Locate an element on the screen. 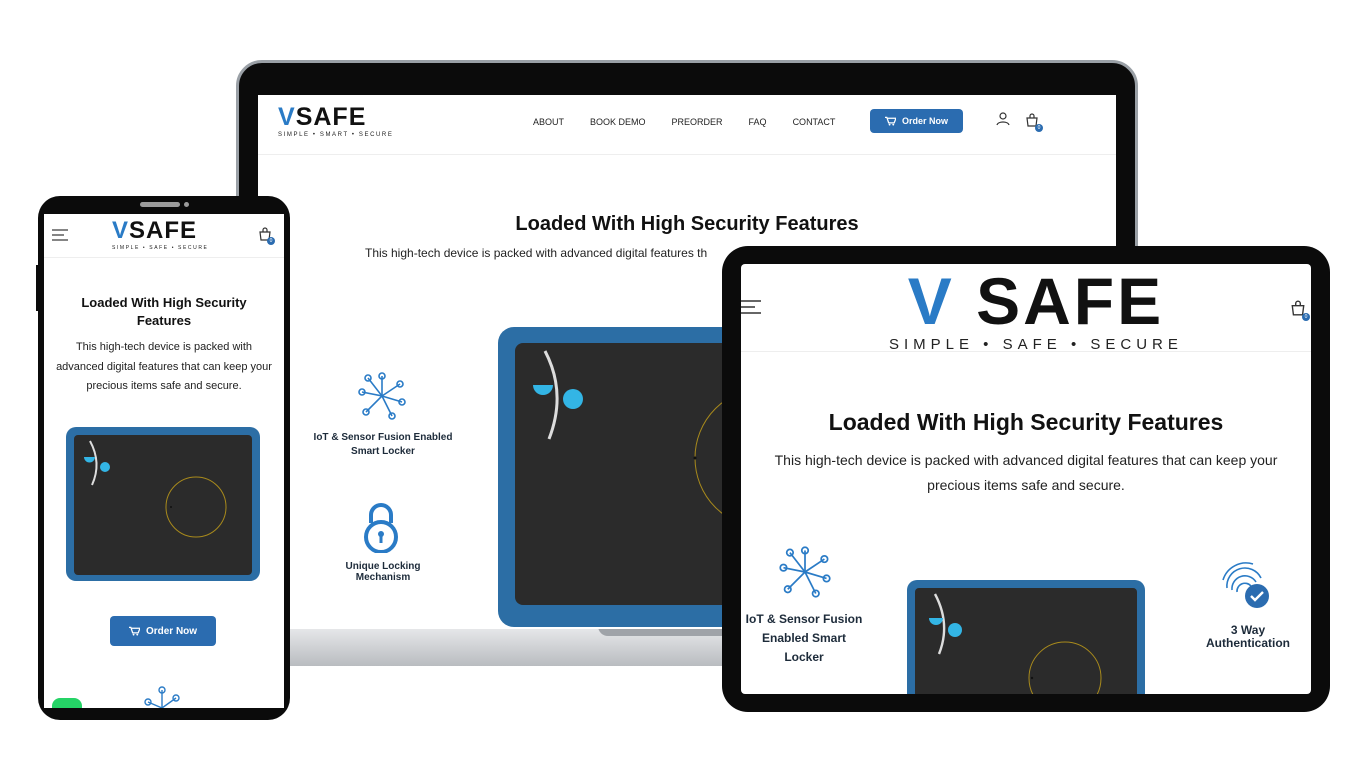 Image resolution: width=1366 pixels, height=768 pixels. phone-speaker is located at coordinates (160, 204).